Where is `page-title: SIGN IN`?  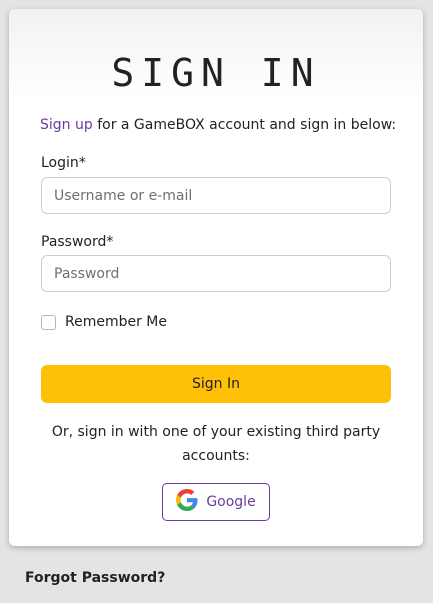
page-title: SIGN IN is located at coordinates (216, 73).